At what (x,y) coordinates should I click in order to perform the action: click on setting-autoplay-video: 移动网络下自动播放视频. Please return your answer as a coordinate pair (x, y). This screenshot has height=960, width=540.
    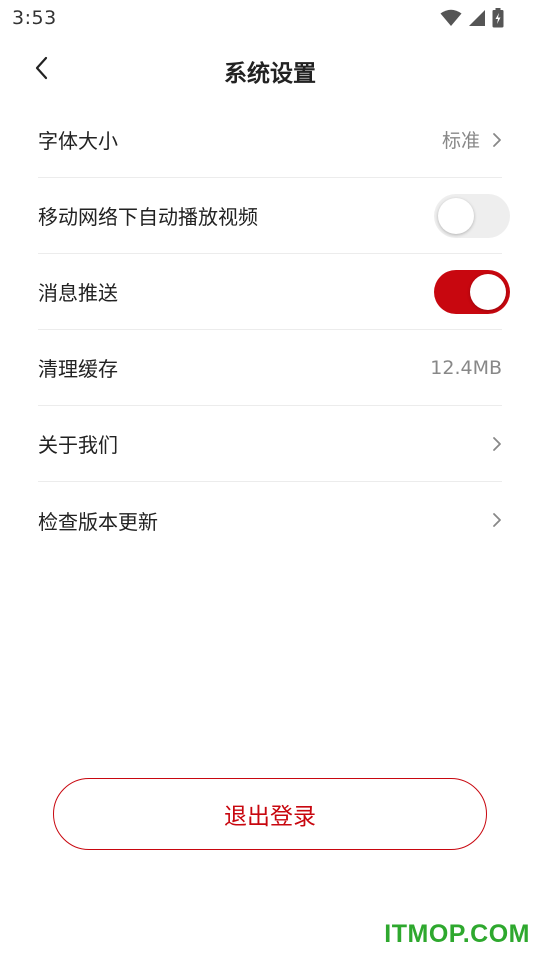
    Looking at the image, I should click on (274, 216).